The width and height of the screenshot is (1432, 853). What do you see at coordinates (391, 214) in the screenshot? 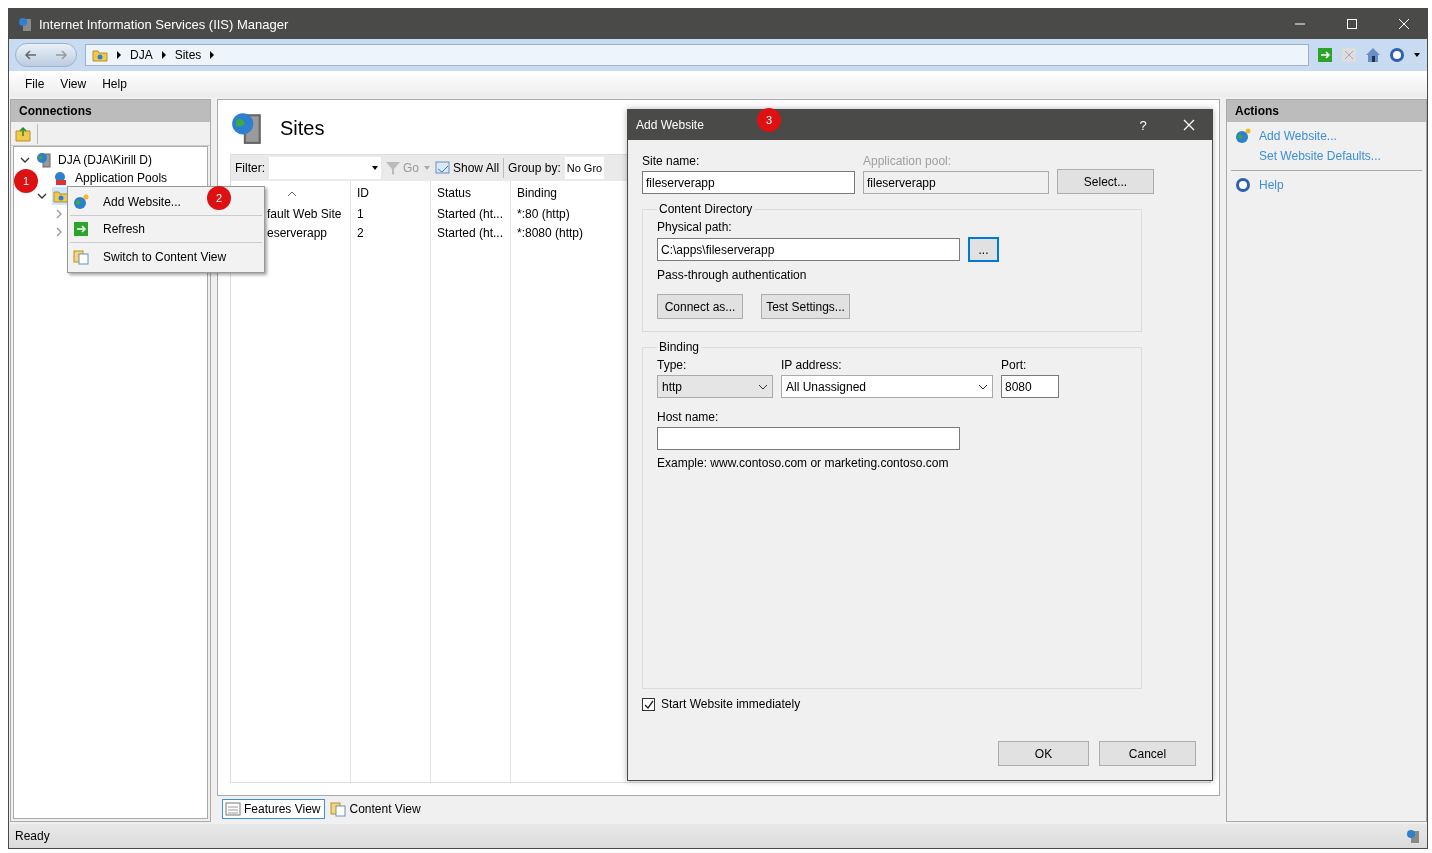
I see `table-cell: 1` at bounding box center [391, 214].